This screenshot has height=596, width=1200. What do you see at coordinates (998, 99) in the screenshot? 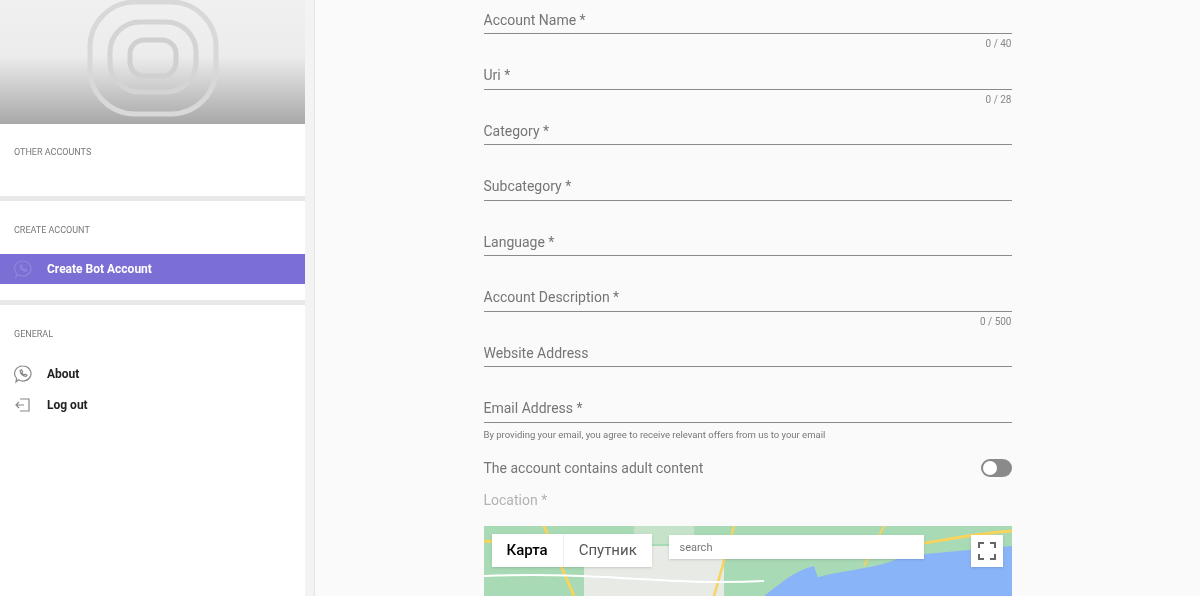
I see `character-counter: 0 / 28` at bounding box center [998, 99].